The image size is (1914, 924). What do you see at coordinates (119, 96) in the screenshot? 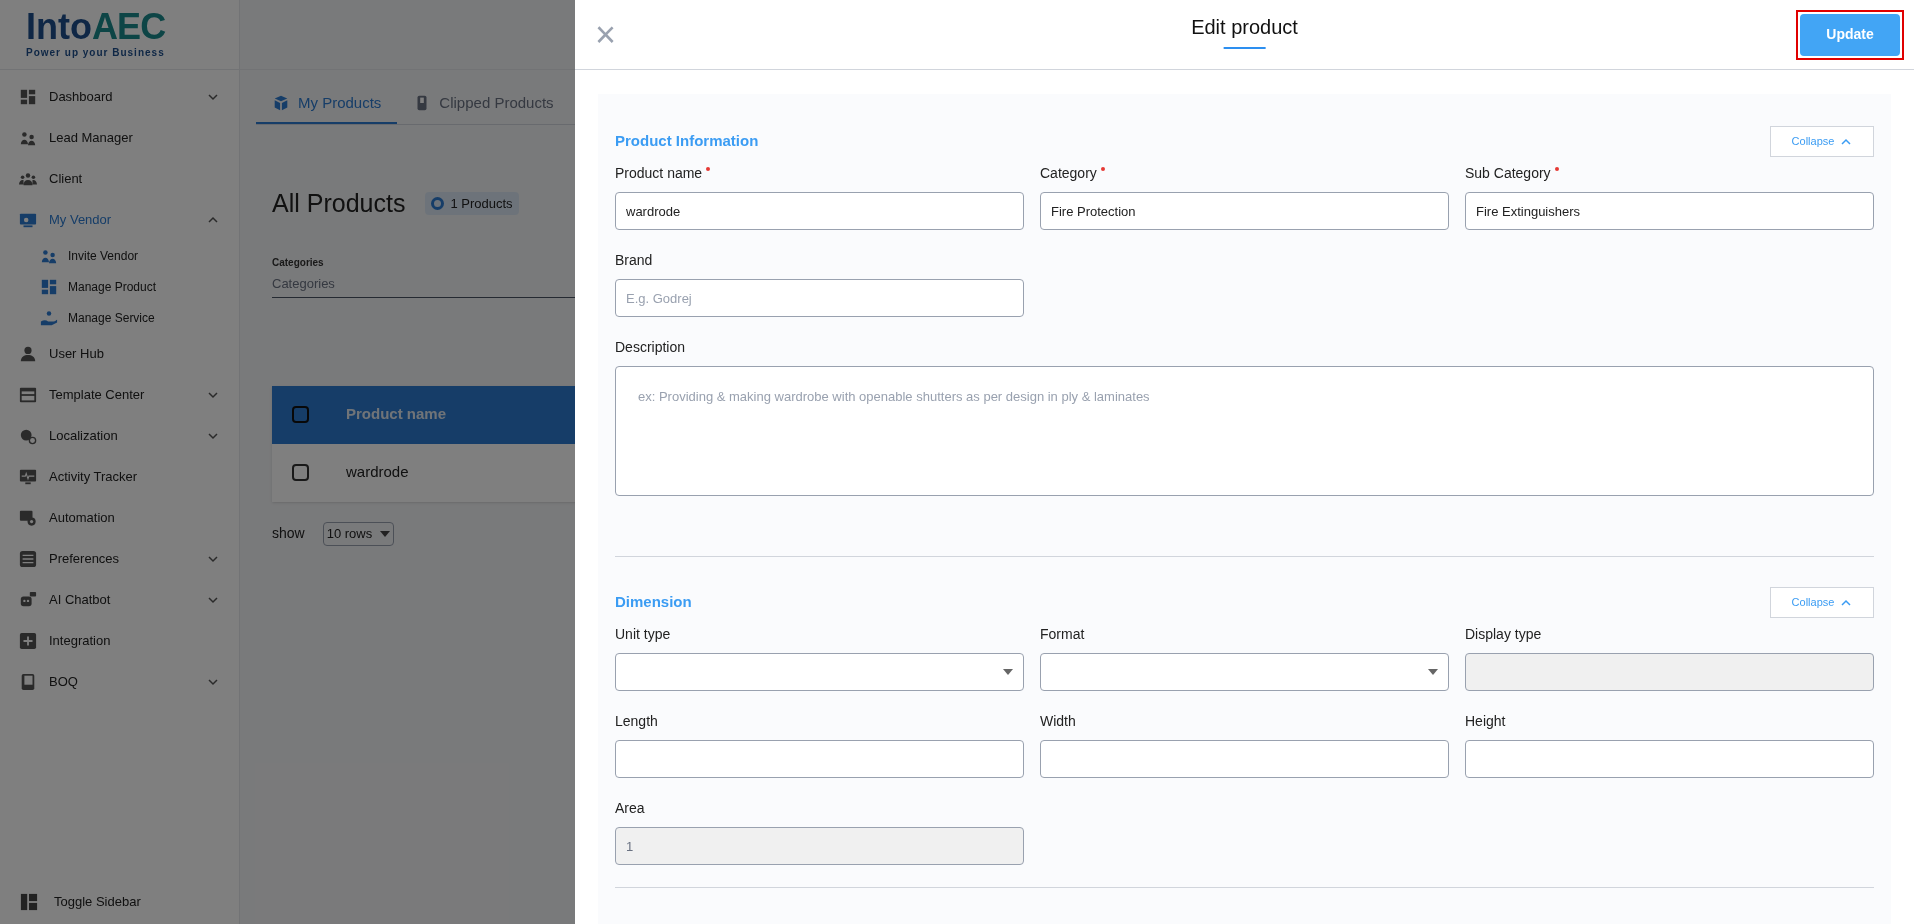
I see `sidebar-item: Dashboard` at bounding box center [119, 96].